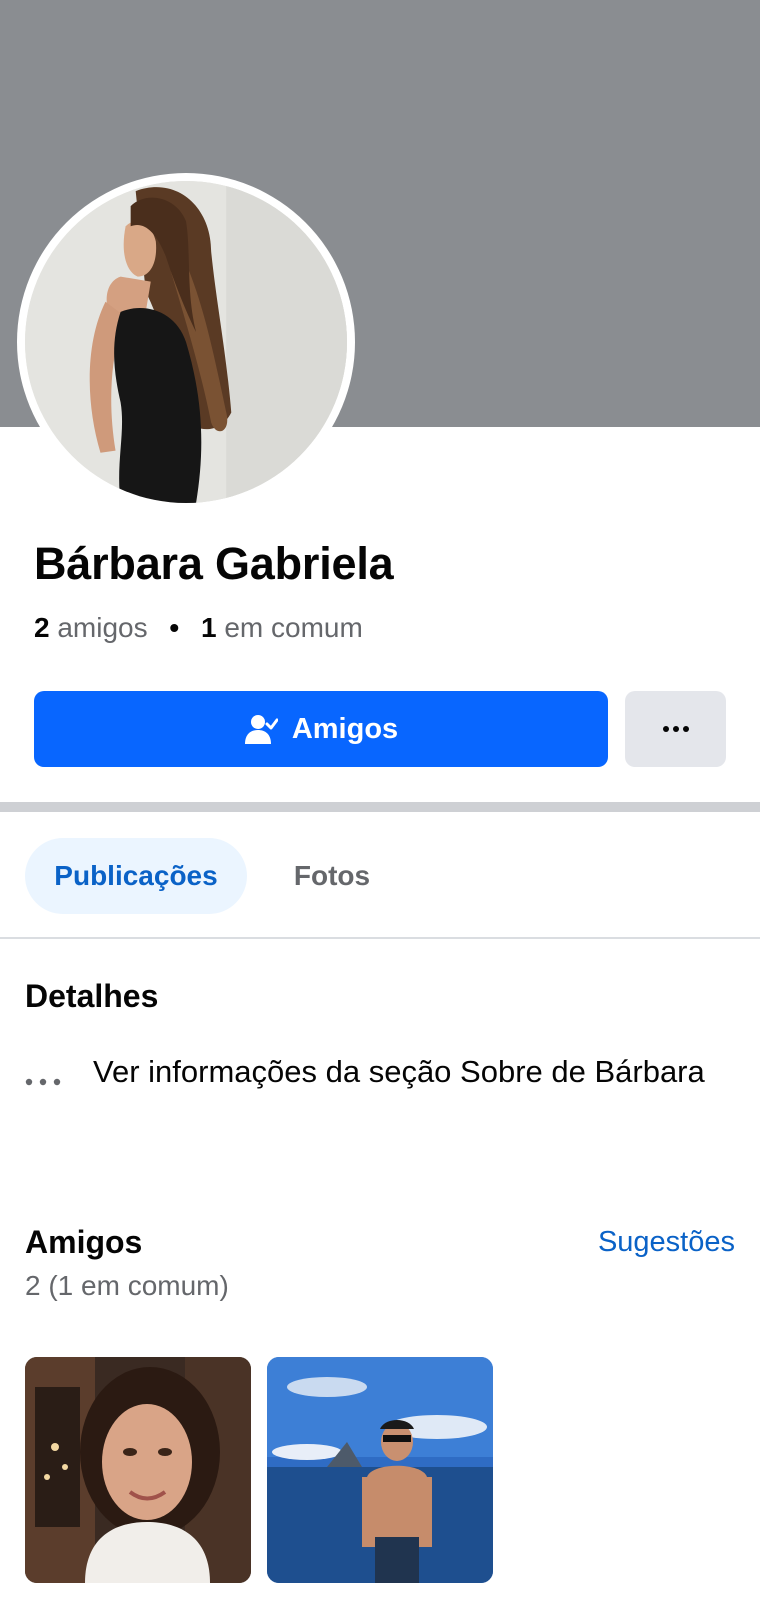 The height and width of the screenshot is (1600, 760). What do you see at coordinates (84, 1242) in the screenshot?
I see `friends-heading: Amigos` at bounding box center [84, 1242].